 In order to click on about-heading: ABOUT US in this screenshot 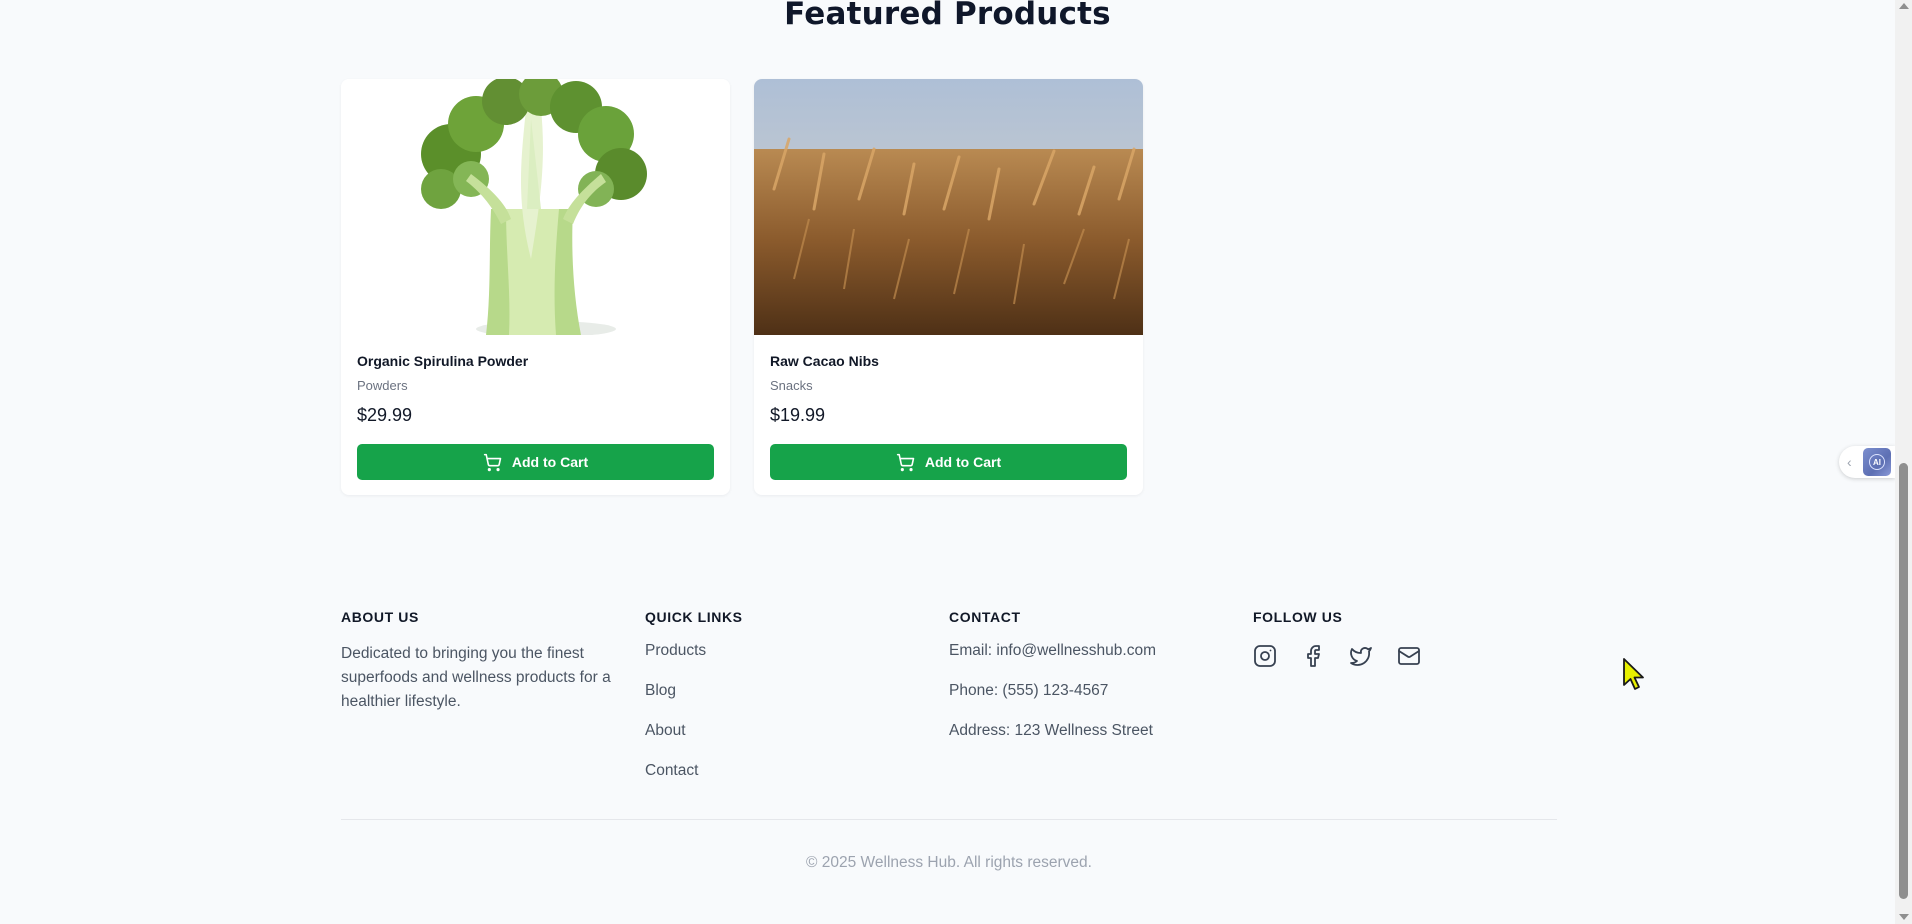, I will do `click(380, 617)`.